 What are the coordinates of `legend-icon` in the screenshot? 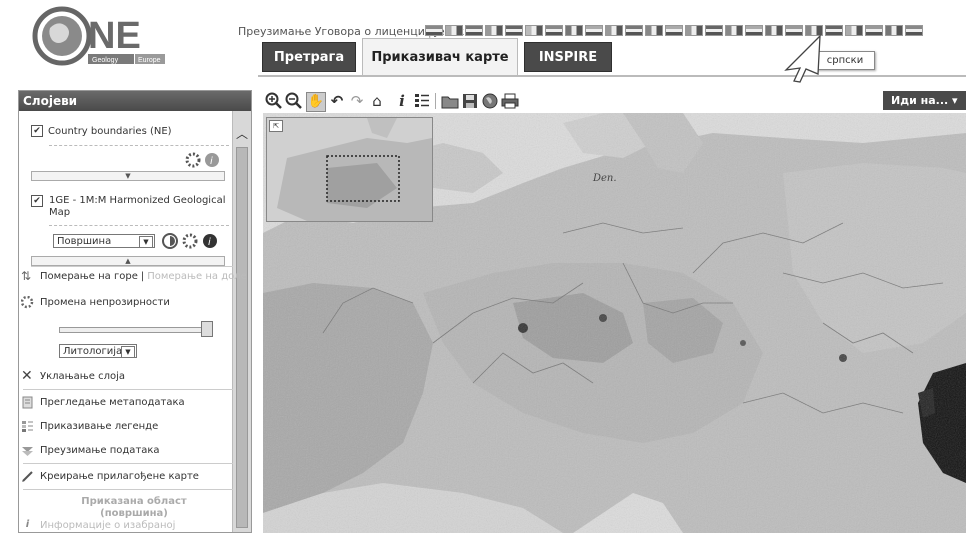 It's located at (422, 101).